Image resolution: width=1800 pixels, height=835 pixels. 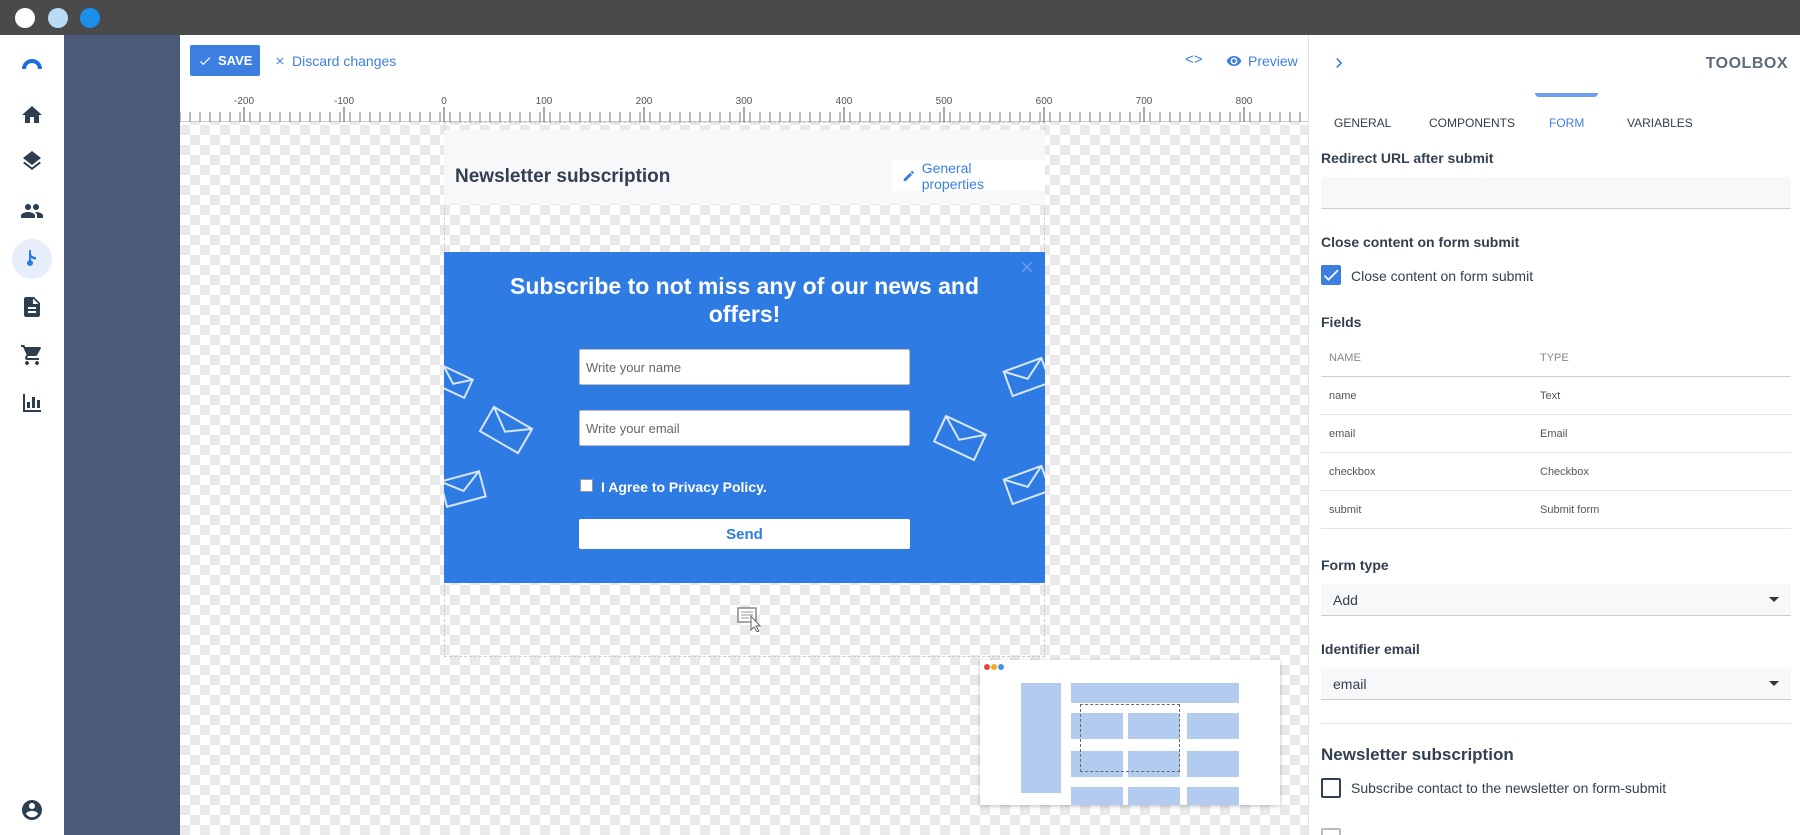 I want to click on chart-icon, so click(x=32, y=403).